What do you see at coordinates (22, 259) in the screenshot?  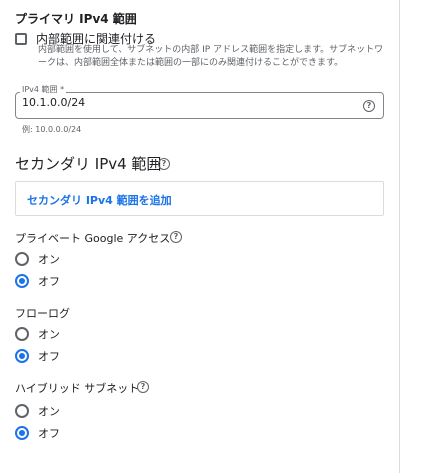 I see `private-google-access-on-radio` at bounding box center [22, 259].